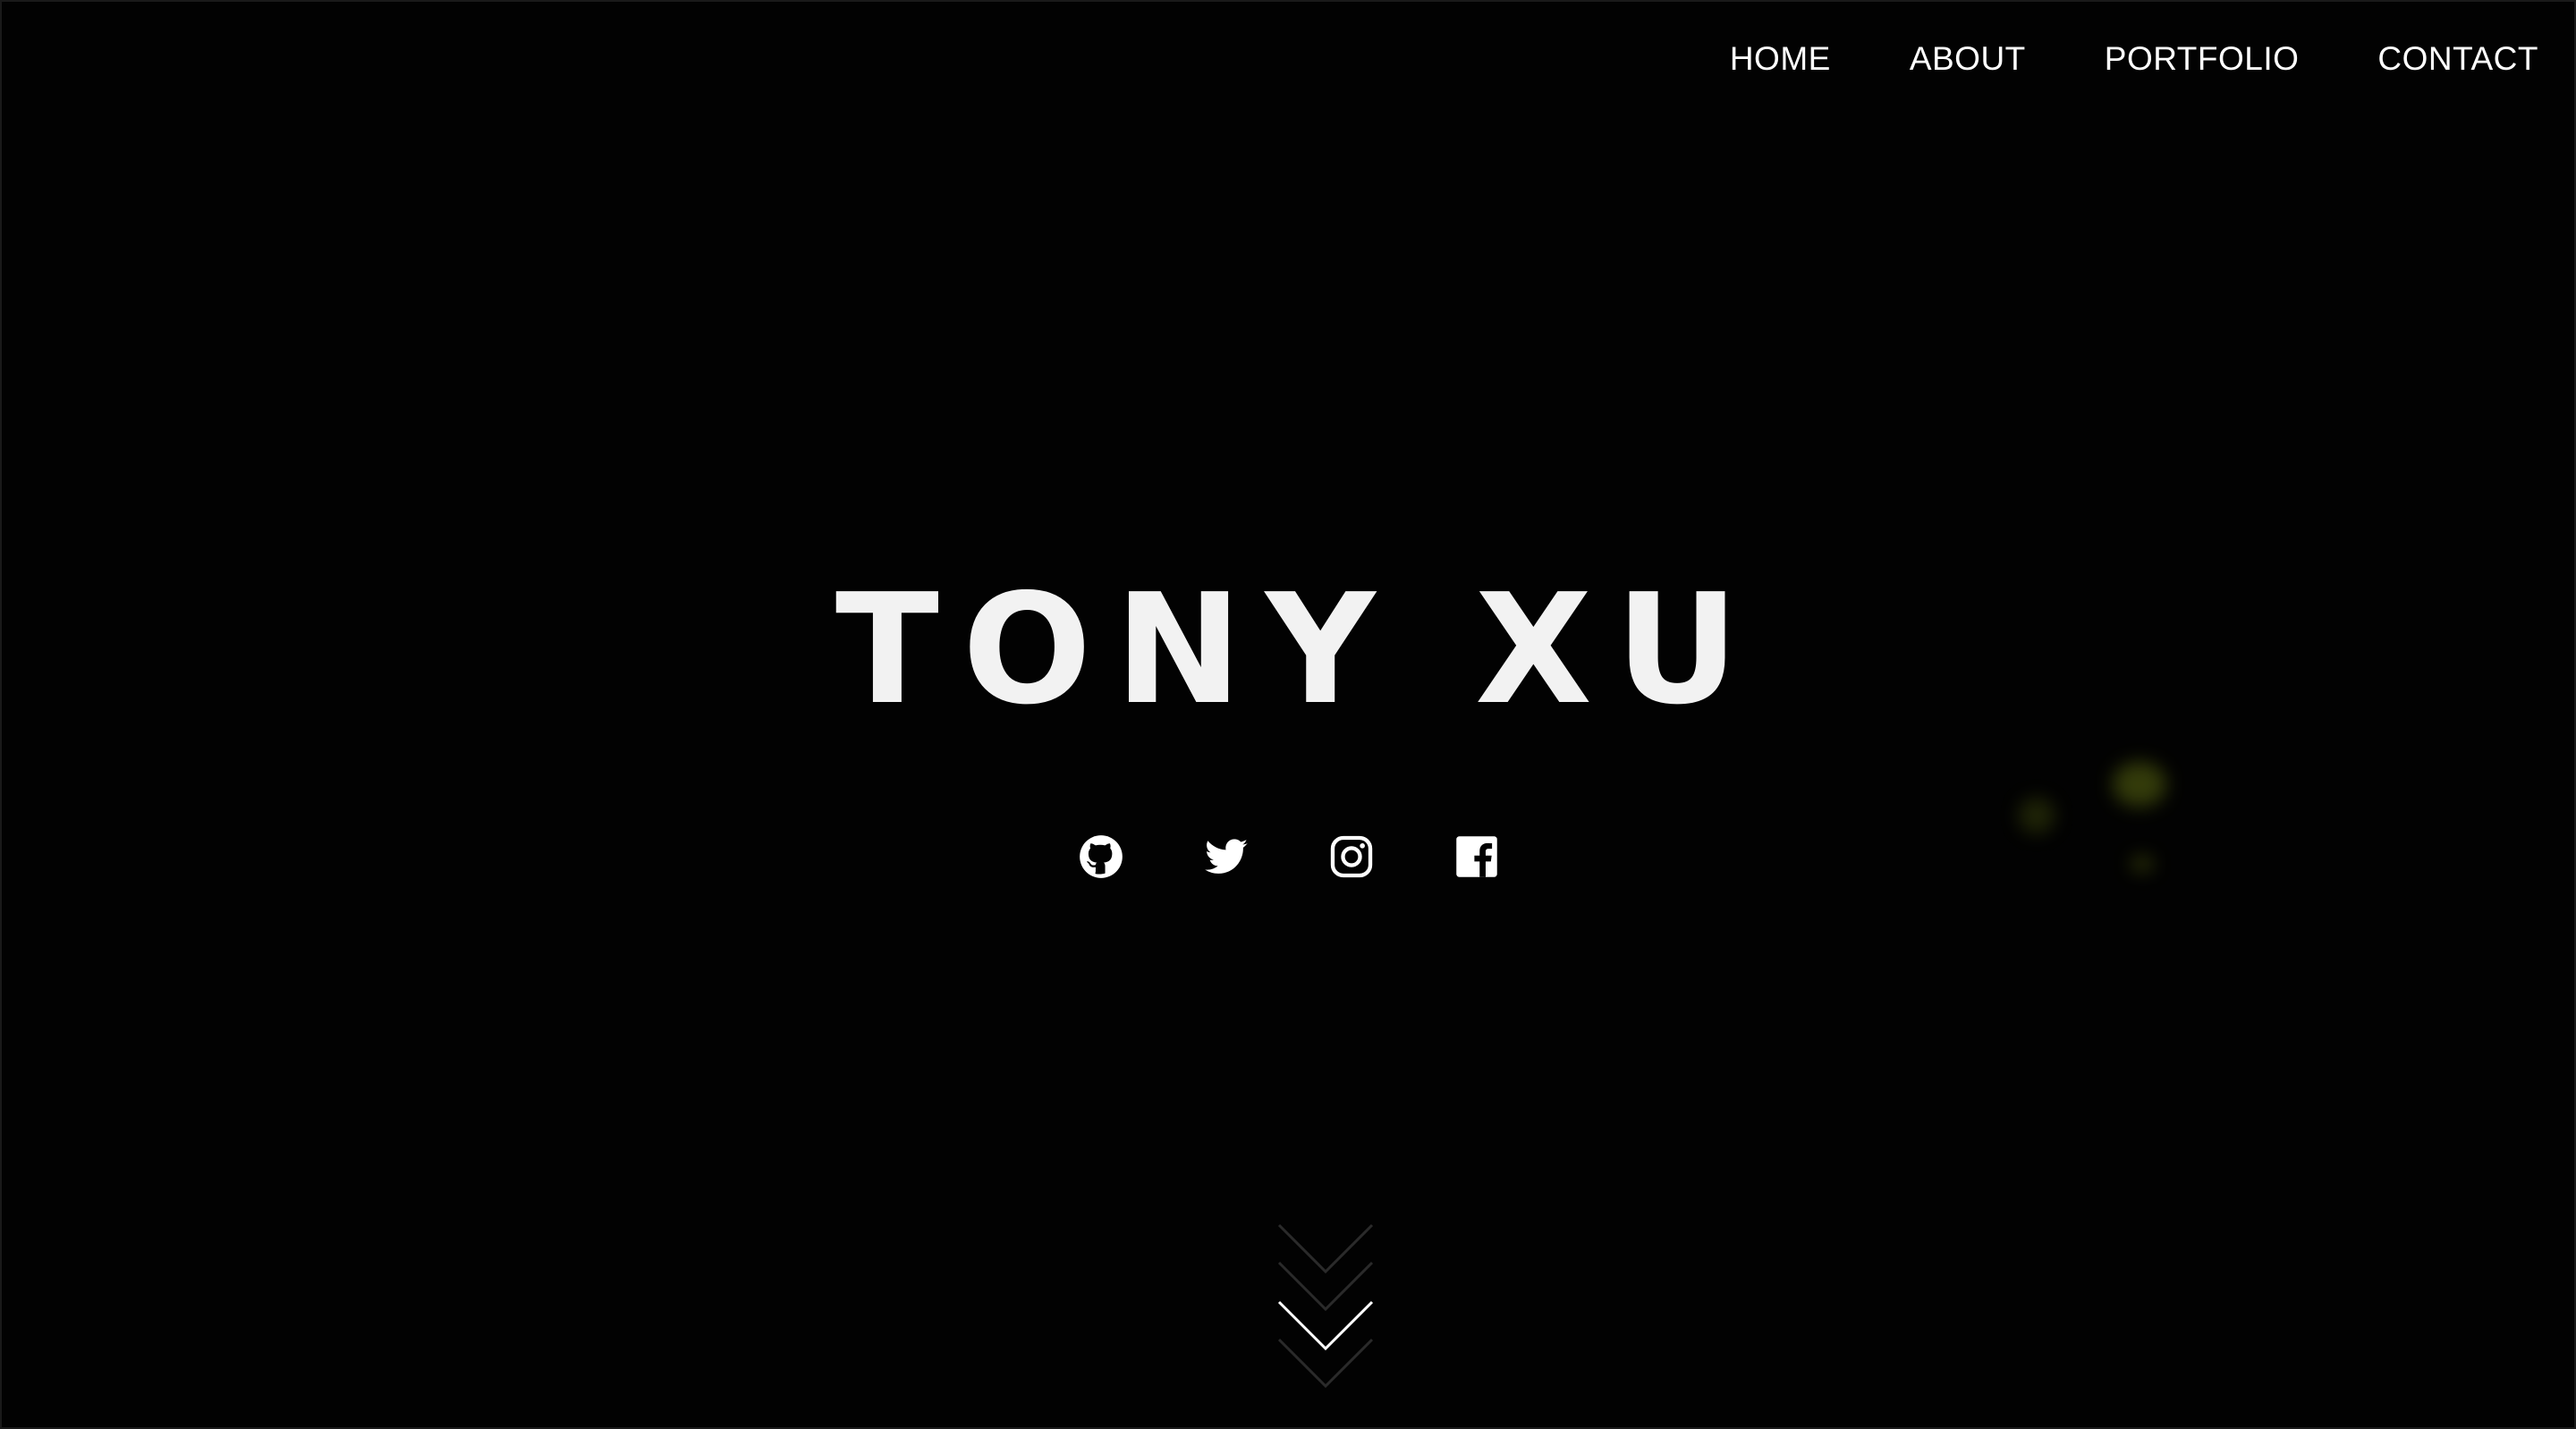 This screenshot has width=2576, height=1429. I want to click on instagram-icon, so click(1351, 856).